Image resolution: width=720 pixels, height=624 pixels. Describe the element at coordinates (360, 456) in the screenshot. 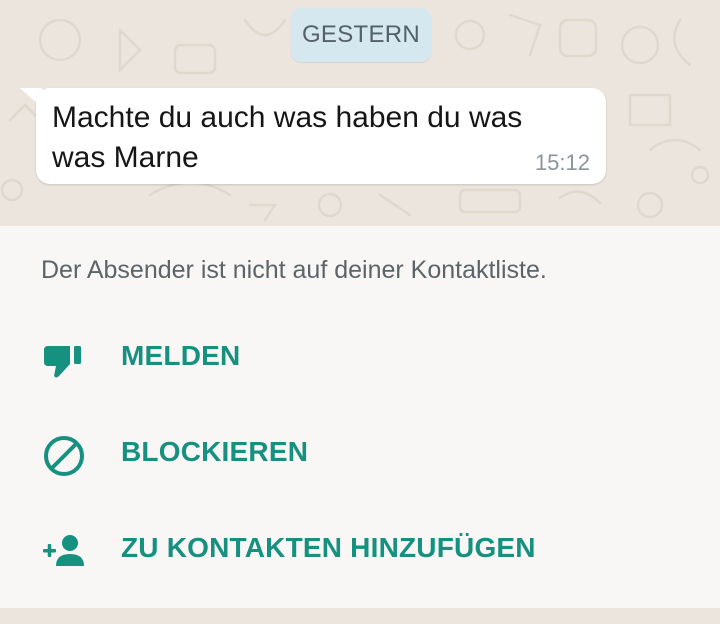

I see `block-button: BLOCKIEREN` at that location.